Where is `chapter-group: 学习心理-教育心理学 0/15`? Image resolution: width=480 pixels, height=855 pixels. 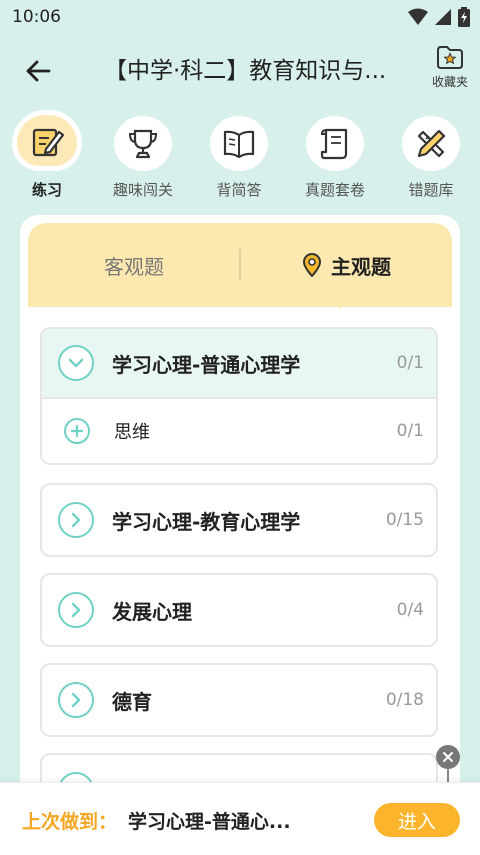 chapter-group: 学习心理-教育心理学 0/15 is located at coordinates (239, 520).